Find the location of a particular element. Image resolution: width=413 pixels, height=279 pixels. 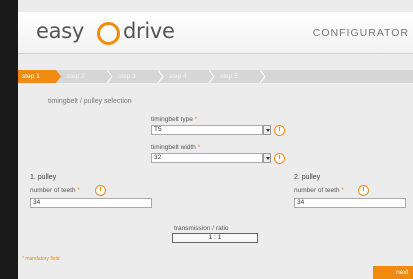

step-label: step 5 is located at coordinates (229, 76).